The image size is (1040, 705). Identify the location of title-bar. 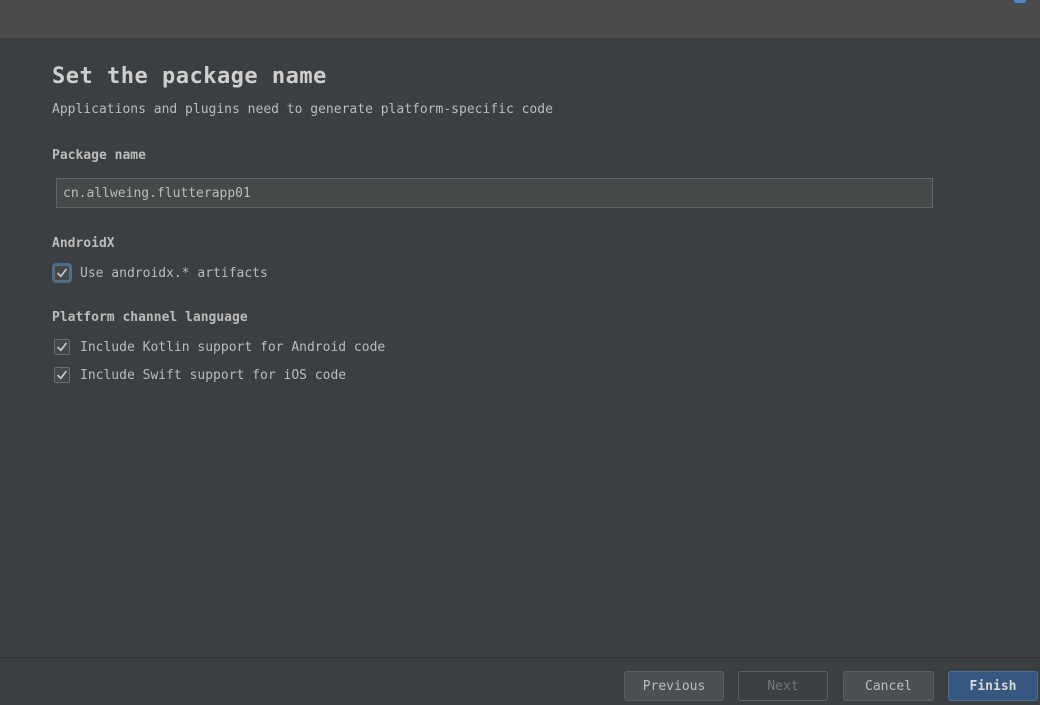
(520, 19).